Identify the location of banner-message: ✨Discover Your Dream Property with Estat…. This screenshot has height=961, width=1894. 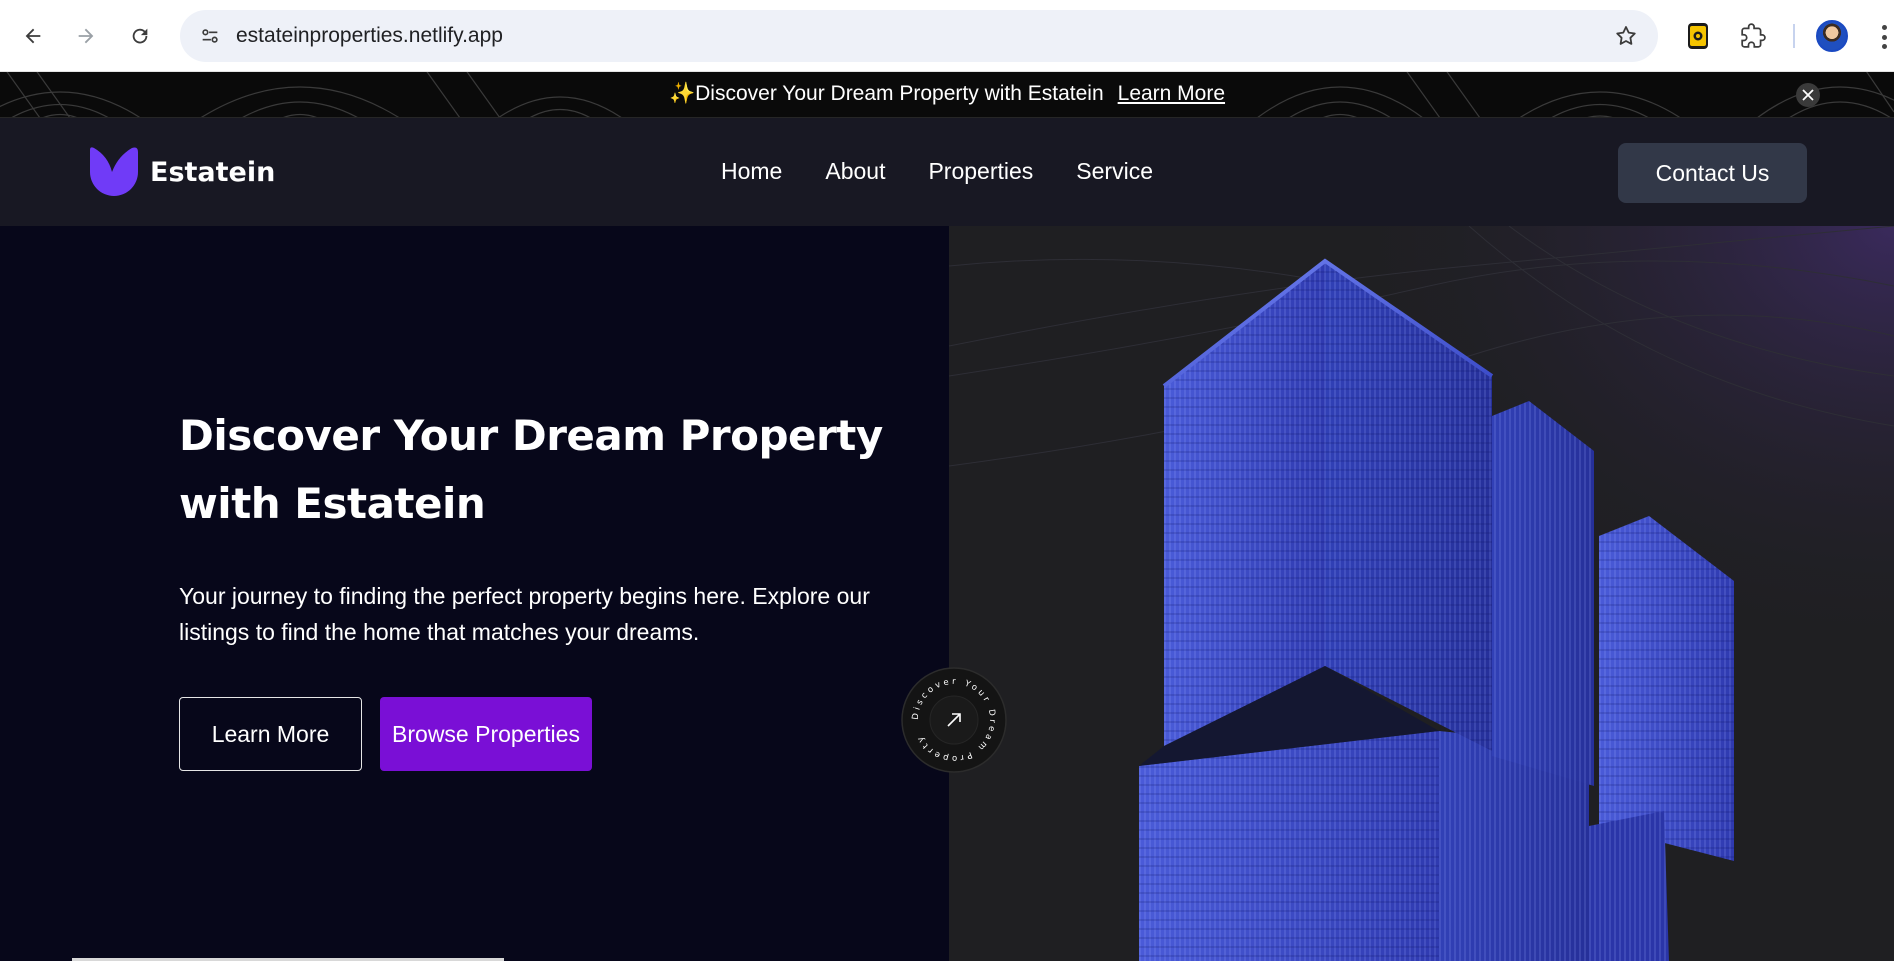
(947, 94).